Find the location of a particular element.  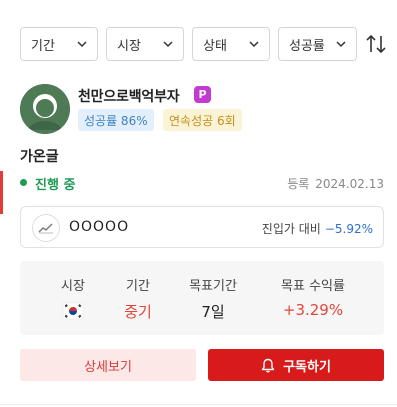

filter-bar: 기간 시장 상태 성공률 is located at coordinates (208, 44).